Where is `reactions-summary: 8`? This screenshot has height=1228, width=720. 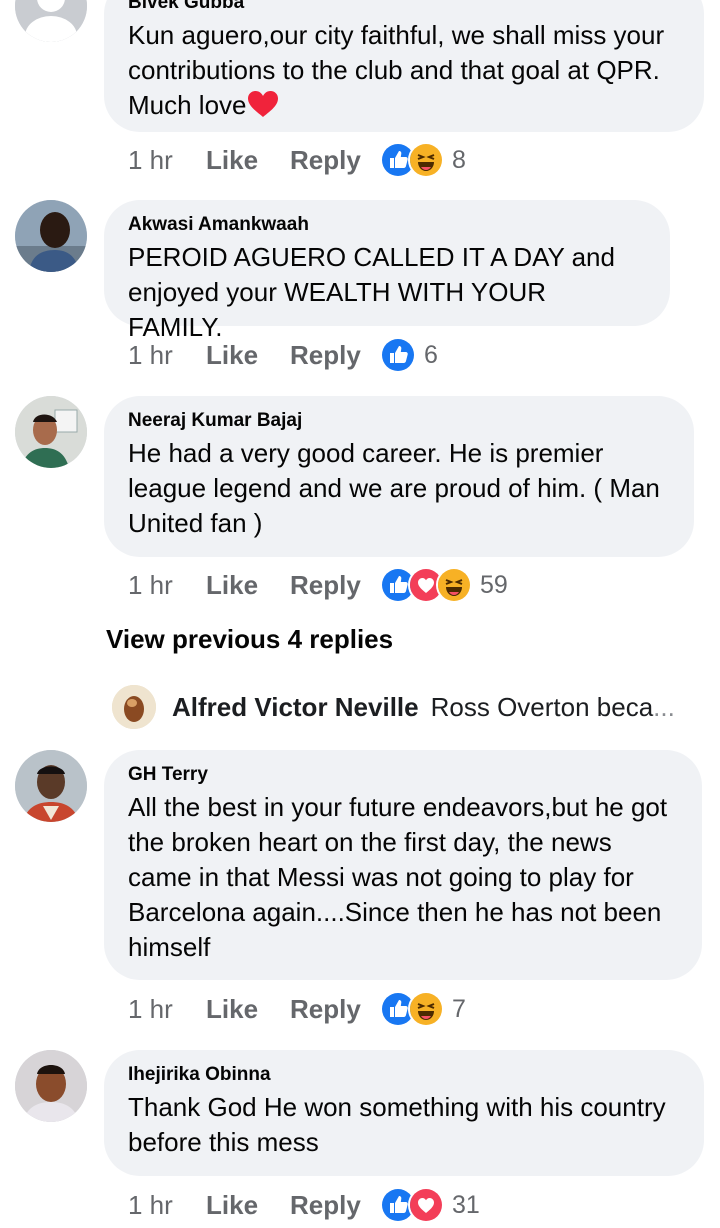
reactions-summary: 8 is located at coordinates (423, 160).